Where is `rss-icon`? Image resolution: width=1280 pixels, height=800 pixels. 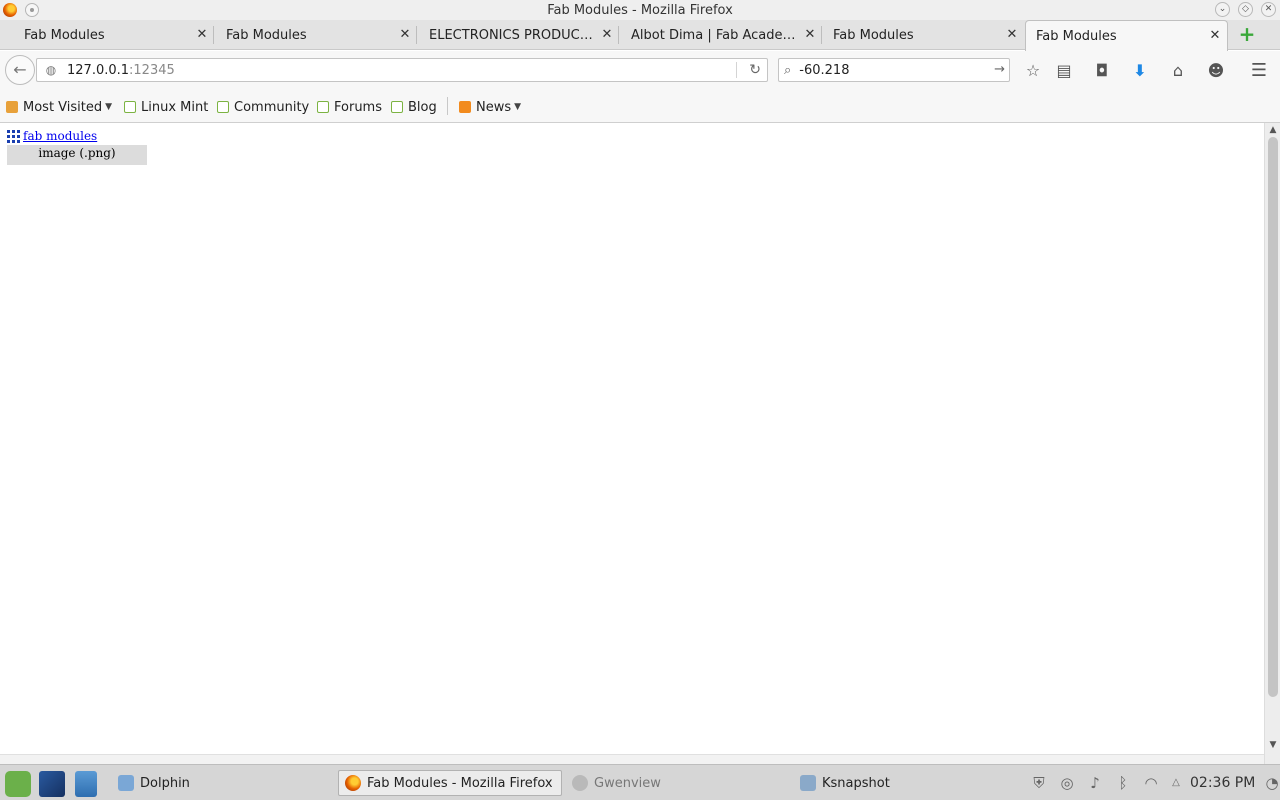 rss-icon is located at coordinates (465, 107).